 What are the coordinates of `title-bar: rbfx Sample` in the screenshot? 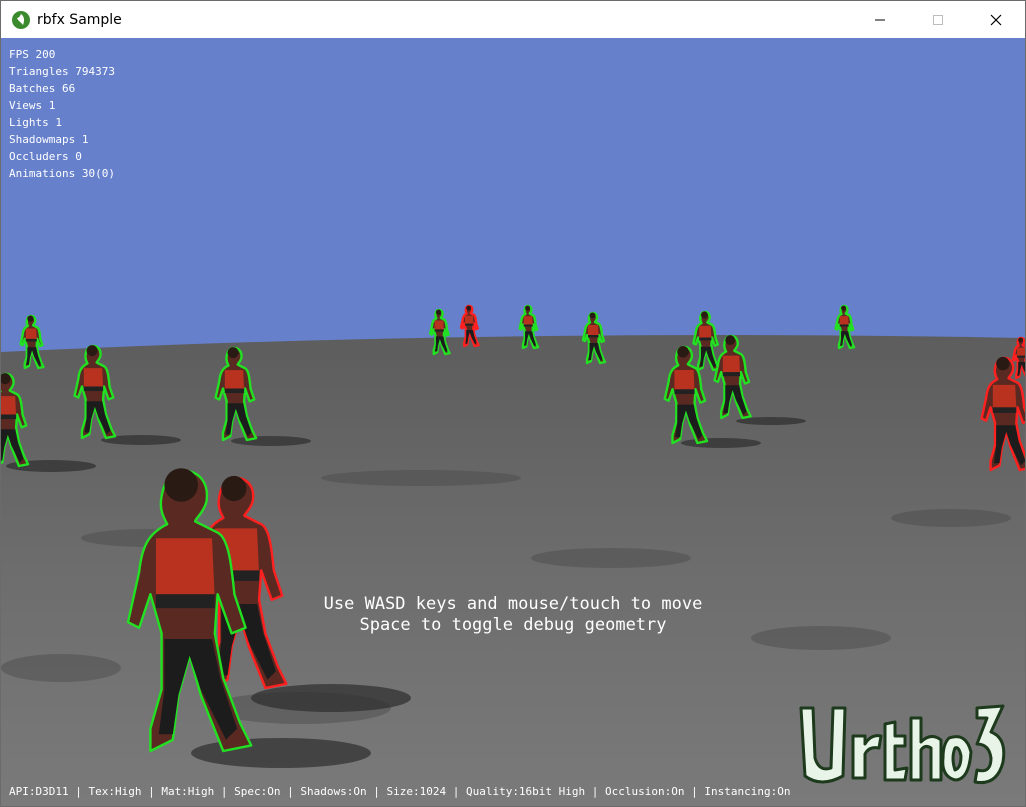 It's located at (513, 19).